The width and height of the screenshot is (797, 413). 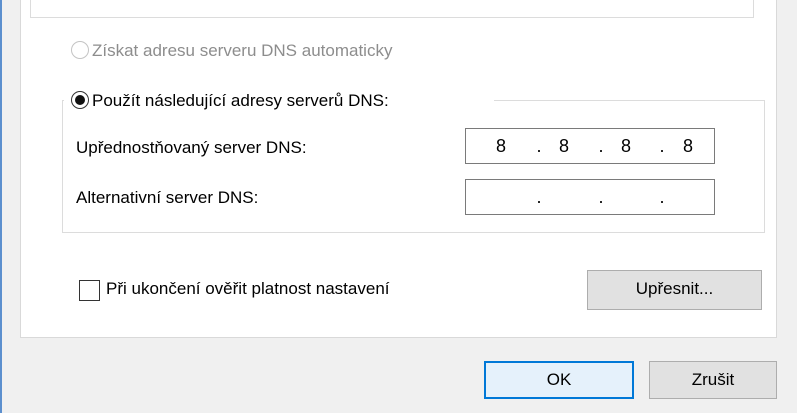 I want to click on radio-selected-dot, so click(x=80, y=100).